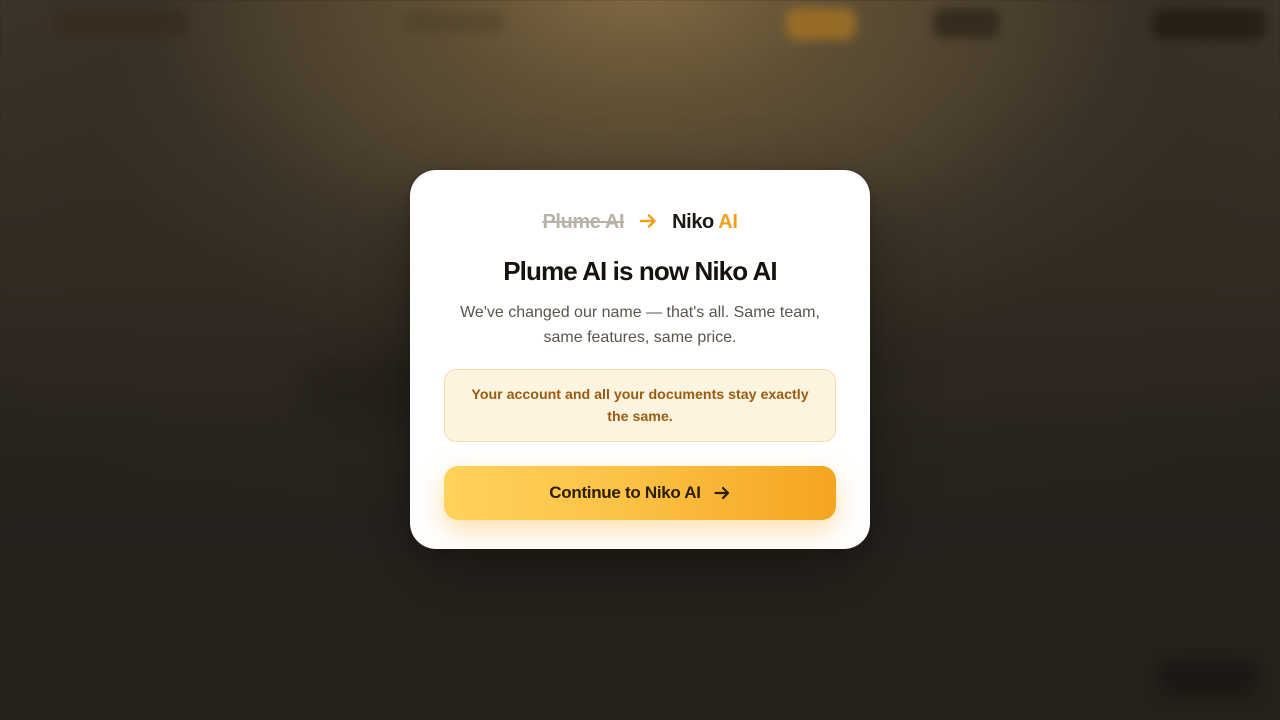 This screenshot has width=1280, height=720. Describe the element at coordinates (583, 221) in the screenshot. I see `old-brand-name: Plume AI` at that location.